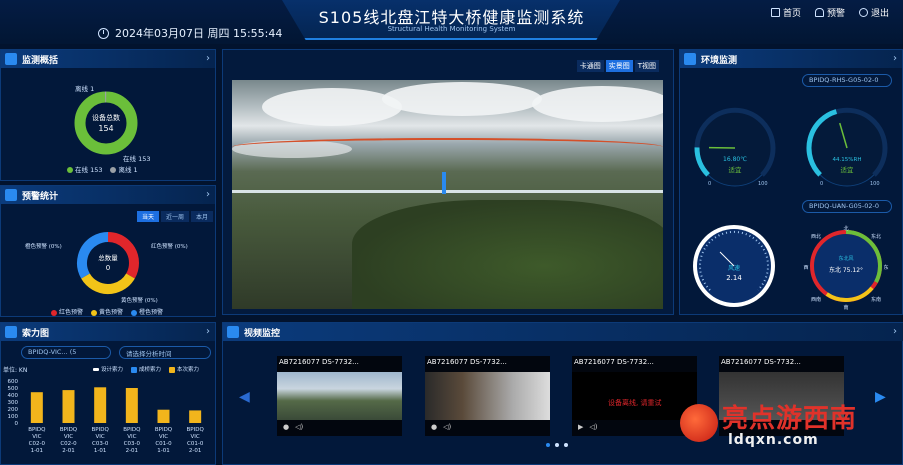 The height and width of the screenshot is (465, 903). Describe the element at coordinates (847, 80) in the screenshot. I see `env-select-top: BPIDQ-RHS-G05-02-0` at that location.